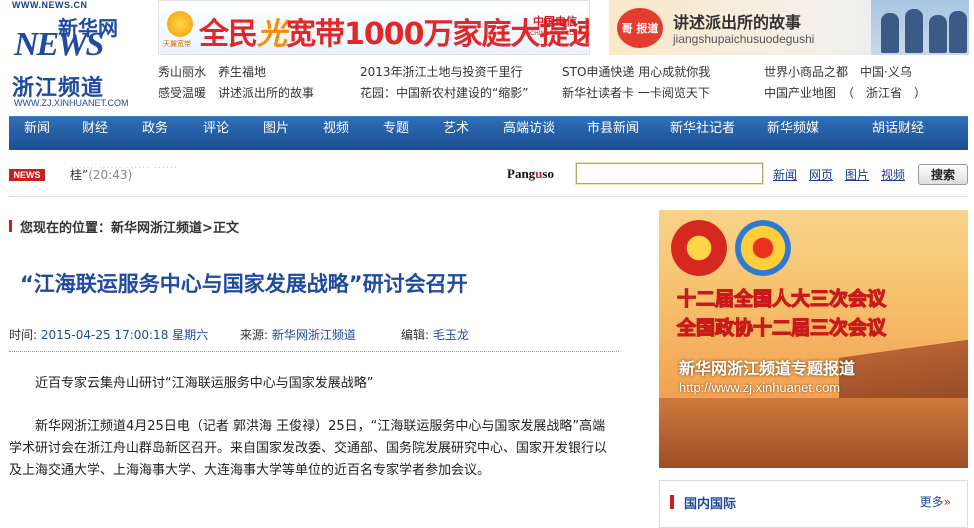 This screenshot has height=528, width=974. What do you see at coordinates (88, 28) in the screenshot?
I see `logo-brand: 新华网` at bounding box center [88, 28].